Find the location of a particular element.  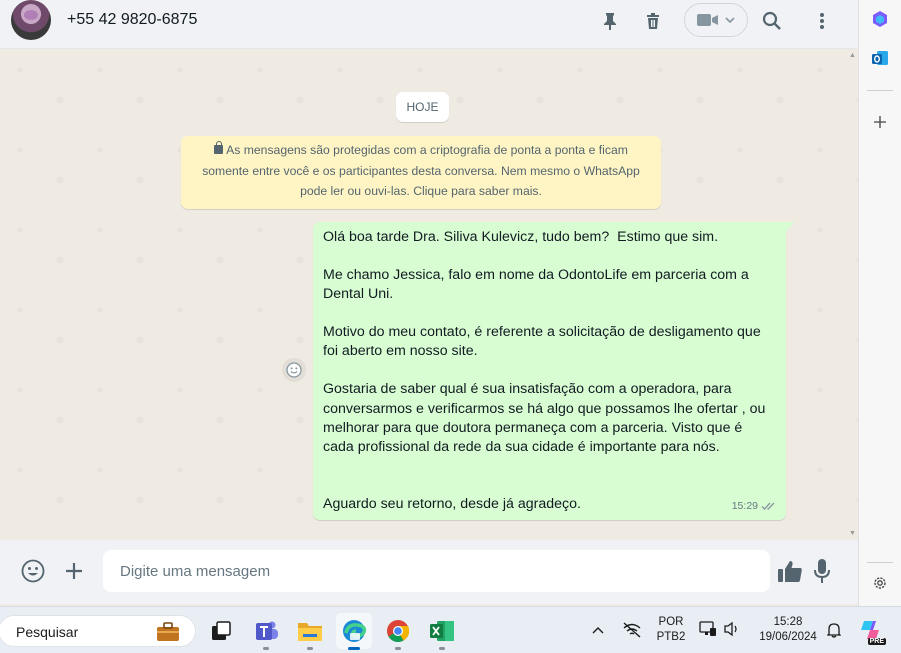

search-icon is located at coordinates (772, 21).